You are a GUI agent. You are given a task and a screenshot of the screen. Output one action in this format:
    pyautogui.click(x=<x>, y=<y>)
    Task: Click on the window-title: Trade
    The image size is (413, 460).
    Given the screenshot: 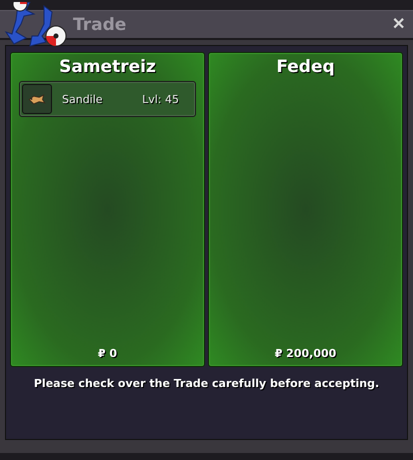 What is the action you would take?
    pyautogui.click(x=100, y=24)
    